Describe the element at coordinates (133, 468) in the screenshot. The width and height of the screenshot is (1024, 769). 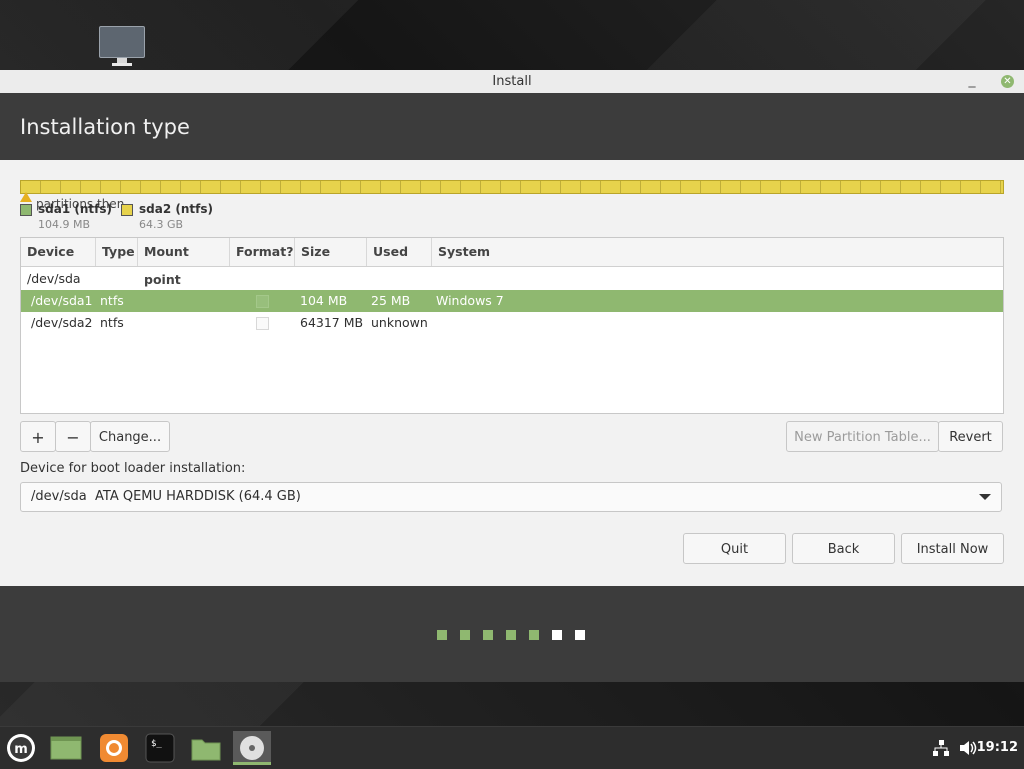
I see `boot-loader-label: Device for boot loader installation:` at that location.